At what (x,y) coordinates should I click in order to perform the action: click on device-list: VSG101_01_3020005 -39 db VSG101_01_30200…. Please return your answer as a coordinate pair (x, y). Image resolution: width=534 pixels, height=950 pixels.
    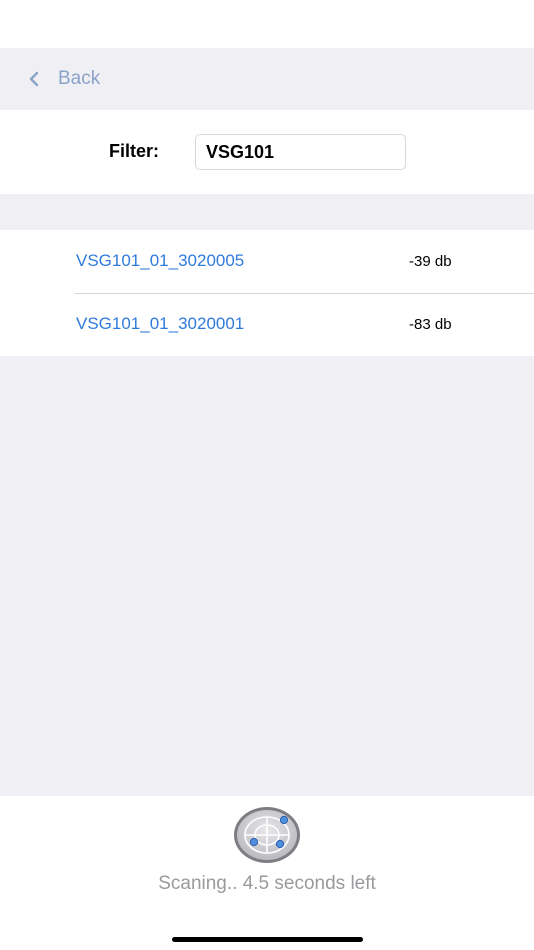
    Looking at the image, I should click on (267, 293).